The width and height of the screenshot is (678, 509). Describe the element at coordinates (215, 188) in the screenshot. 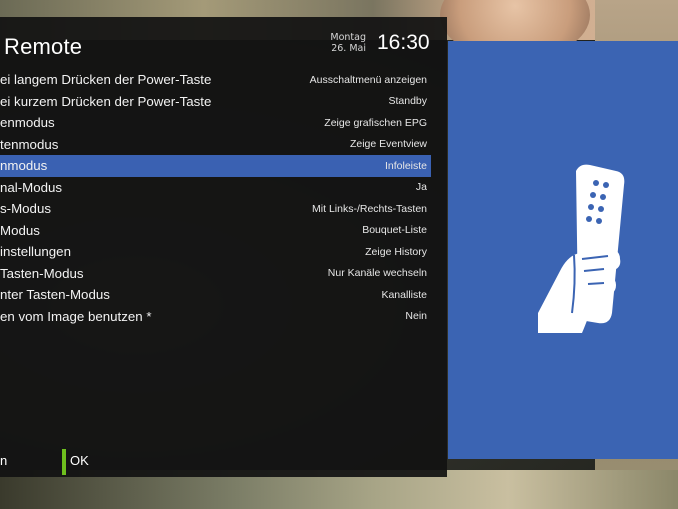

I see `setting-row: nal-Modus Ja` at that location.